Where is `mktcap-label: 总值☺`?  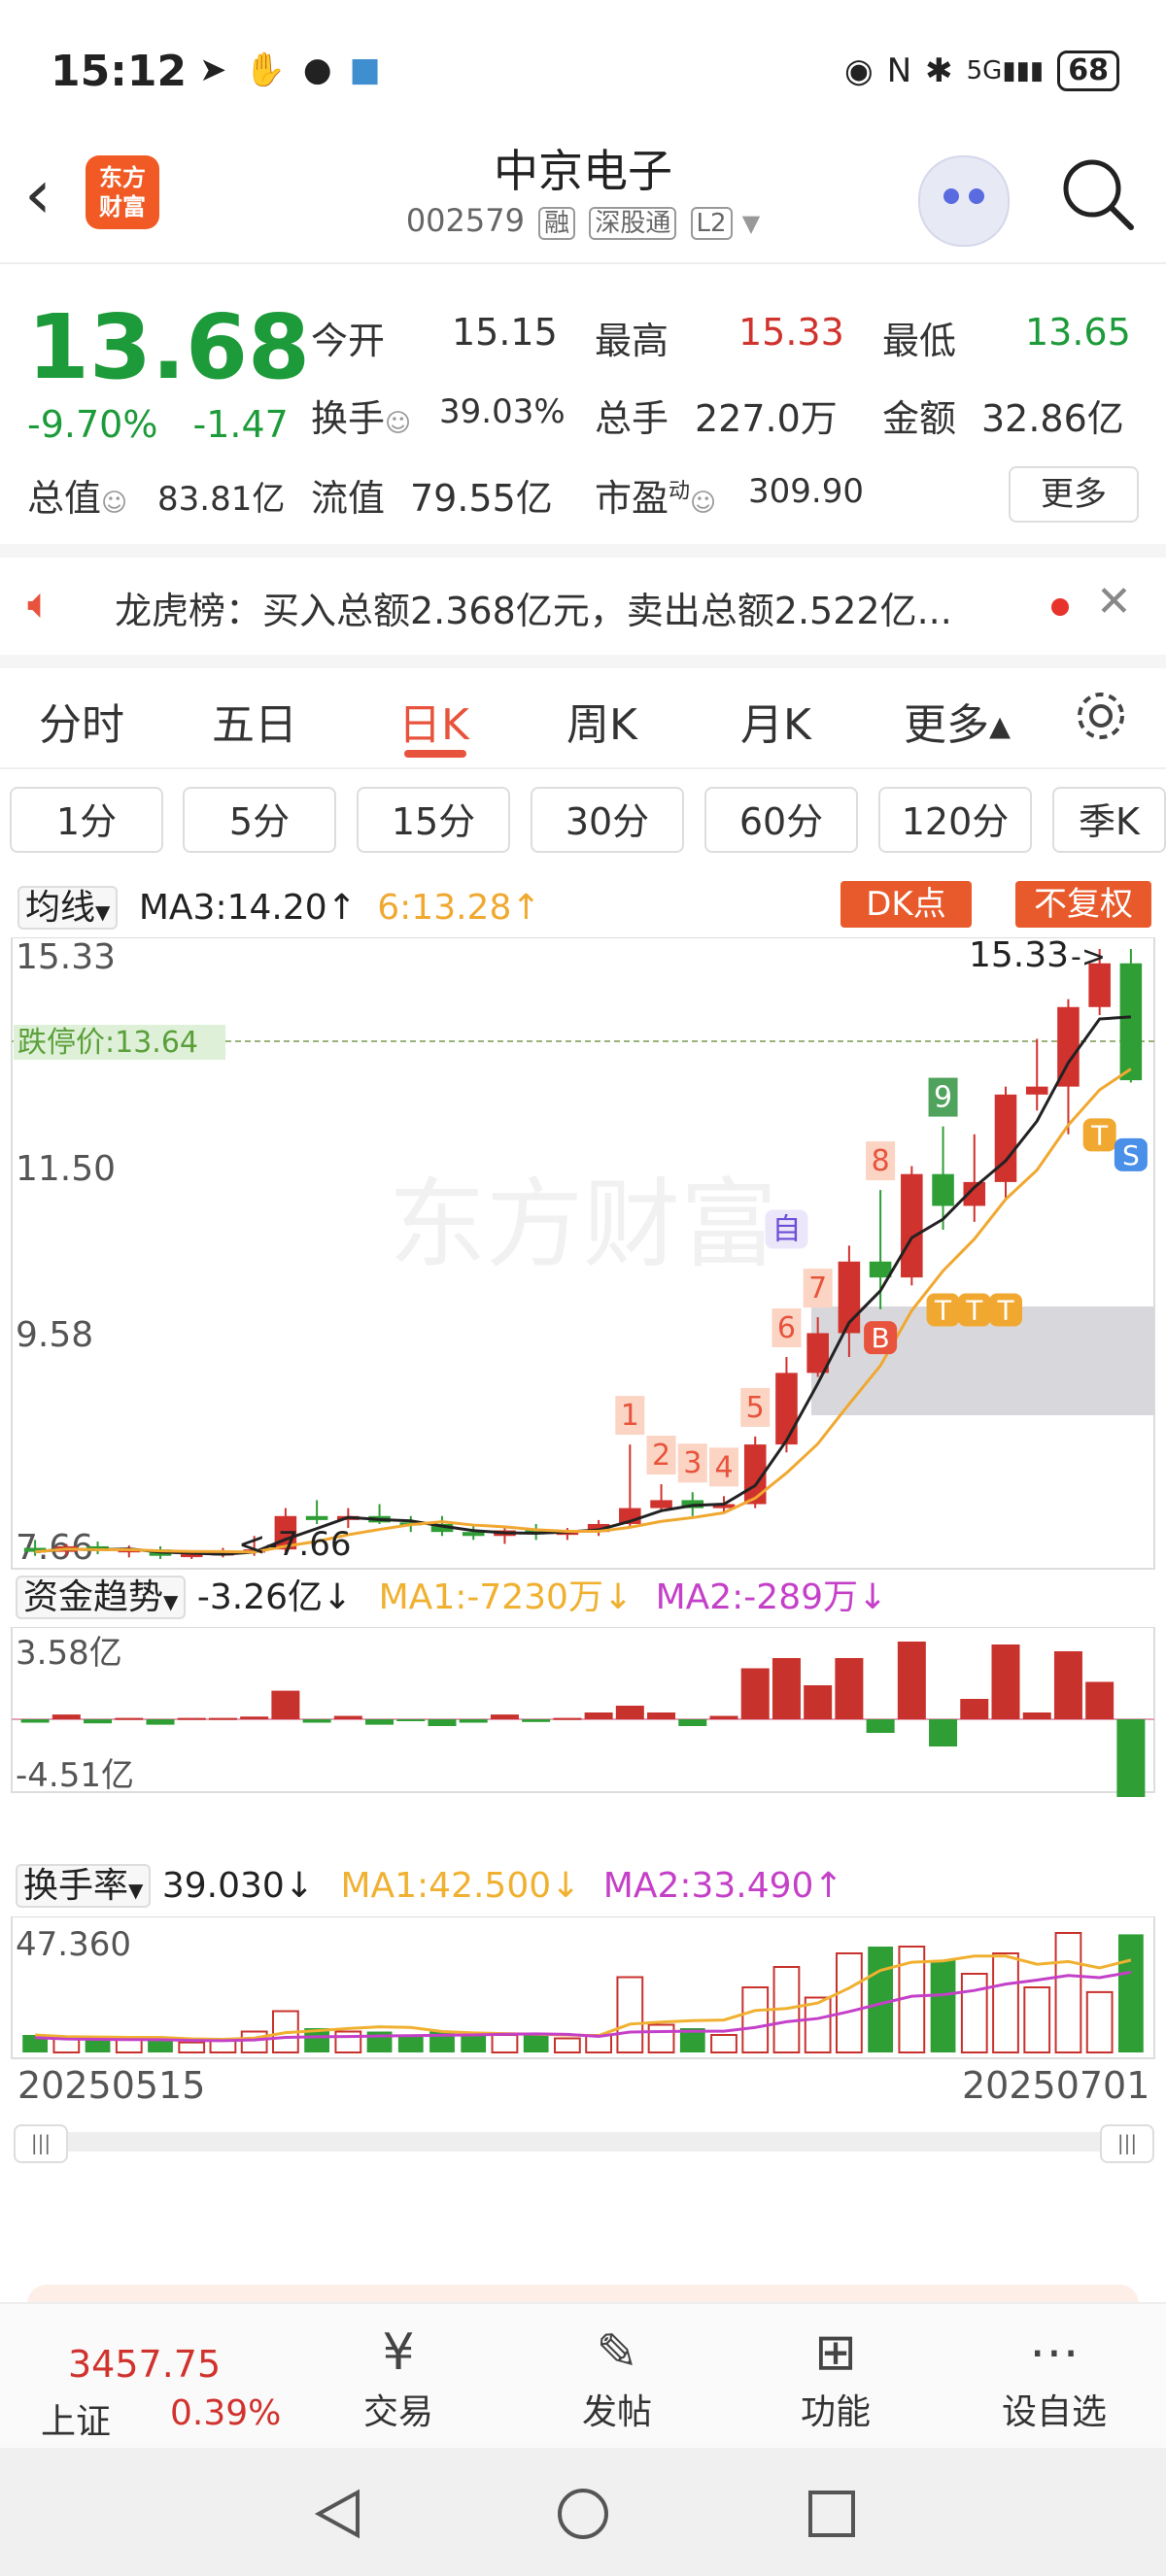 mktcap-label: 总值☺ is located at coordinates (77, 498).